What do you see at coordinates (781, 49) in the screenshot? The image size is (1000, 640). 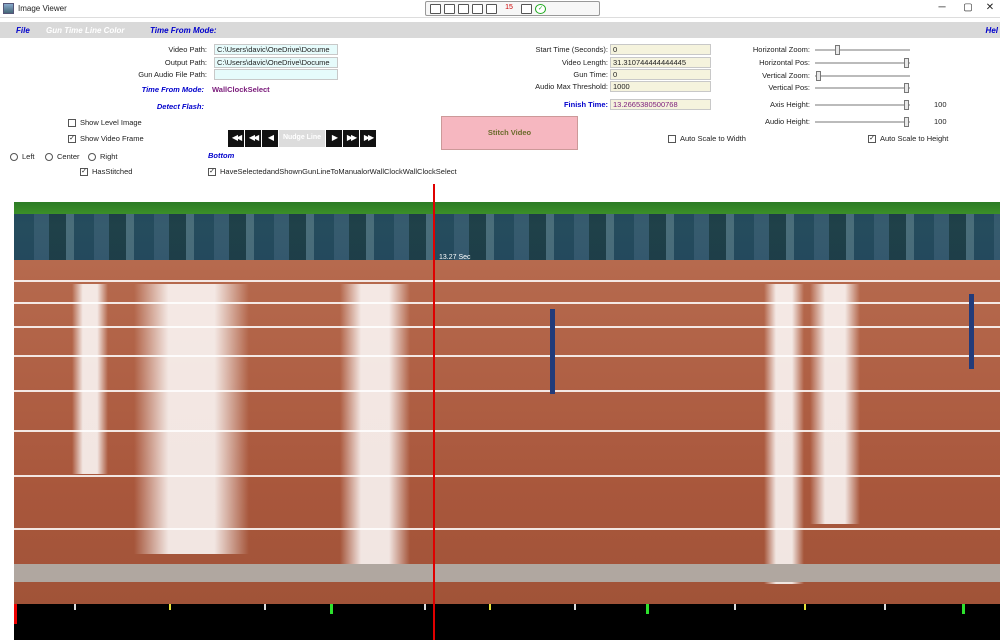 I see `horizontal-zoom-label: Horizontal Zoom:` at bounding box center [781, 49].